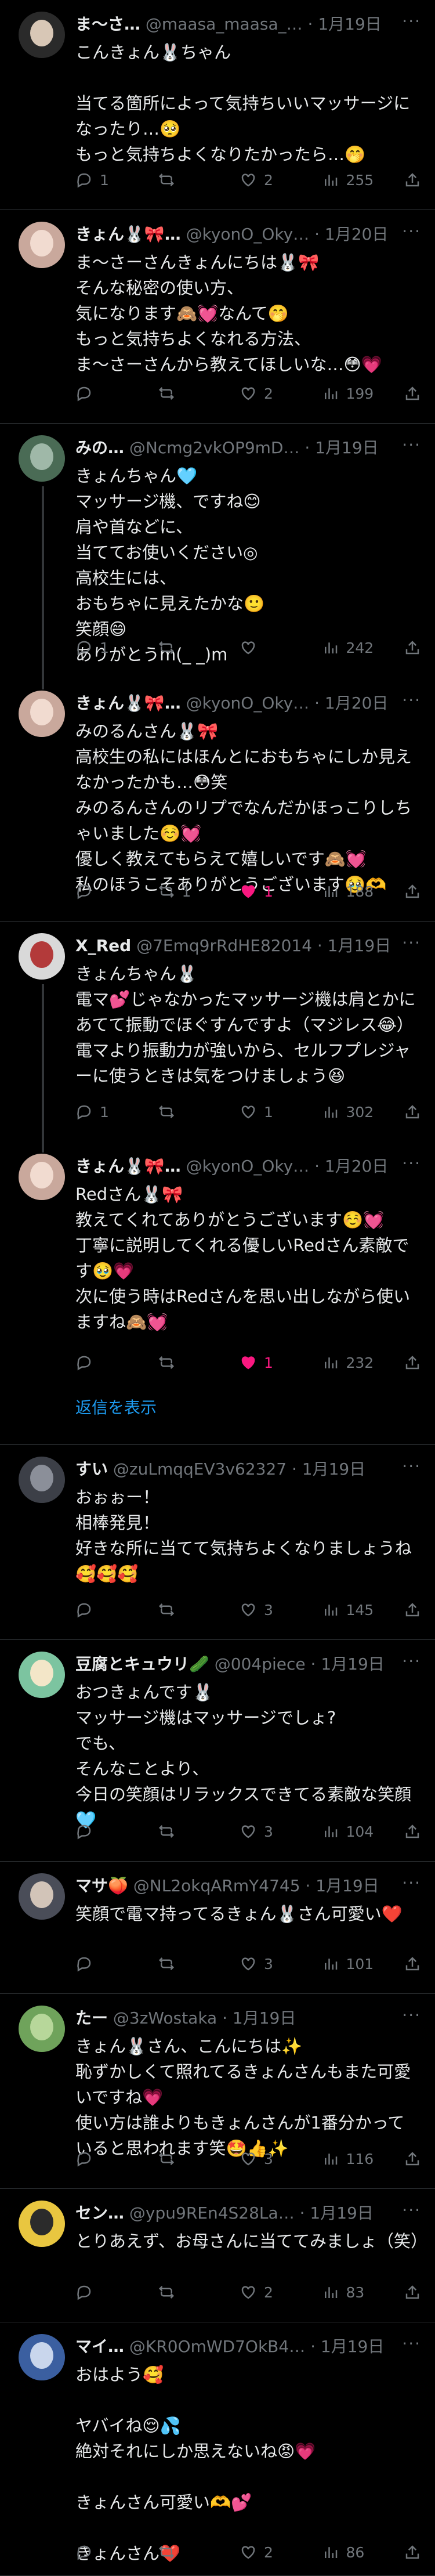  Describe the element at coordinates (363, 2158) in the screenshot. I see `views-button: 116` at that location.